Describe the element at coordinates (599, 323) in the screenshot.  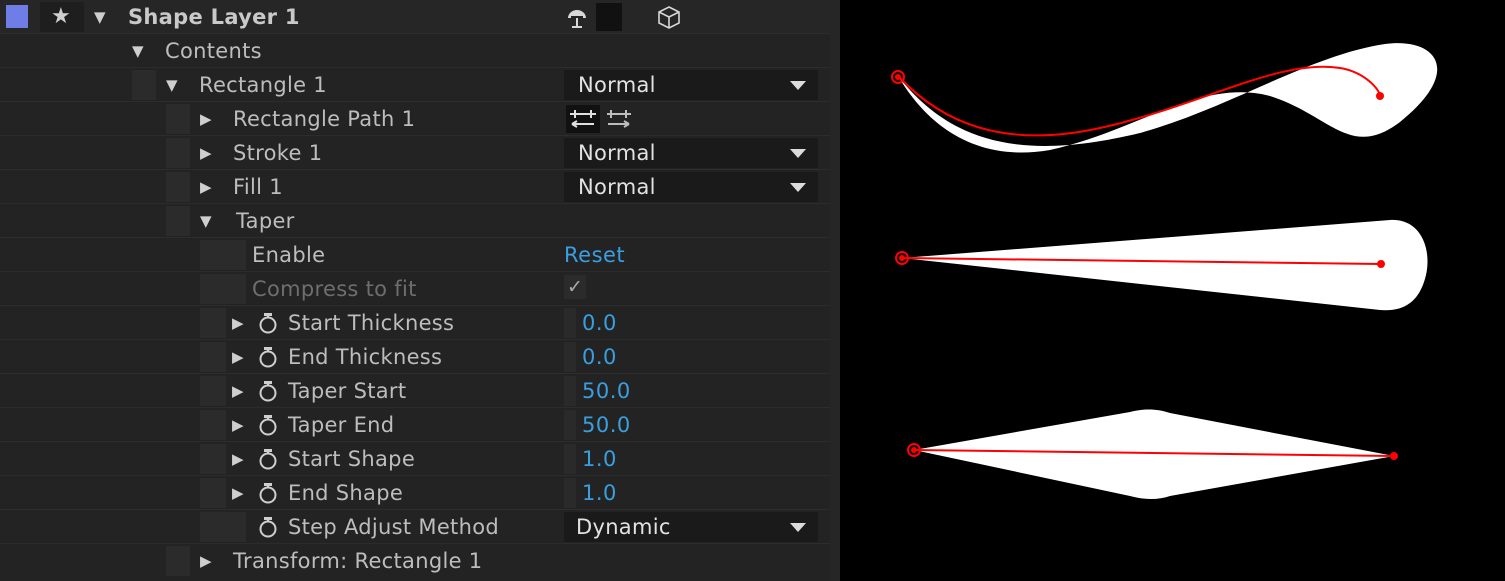
I see `start-thickness-value: 0.0` at that location.